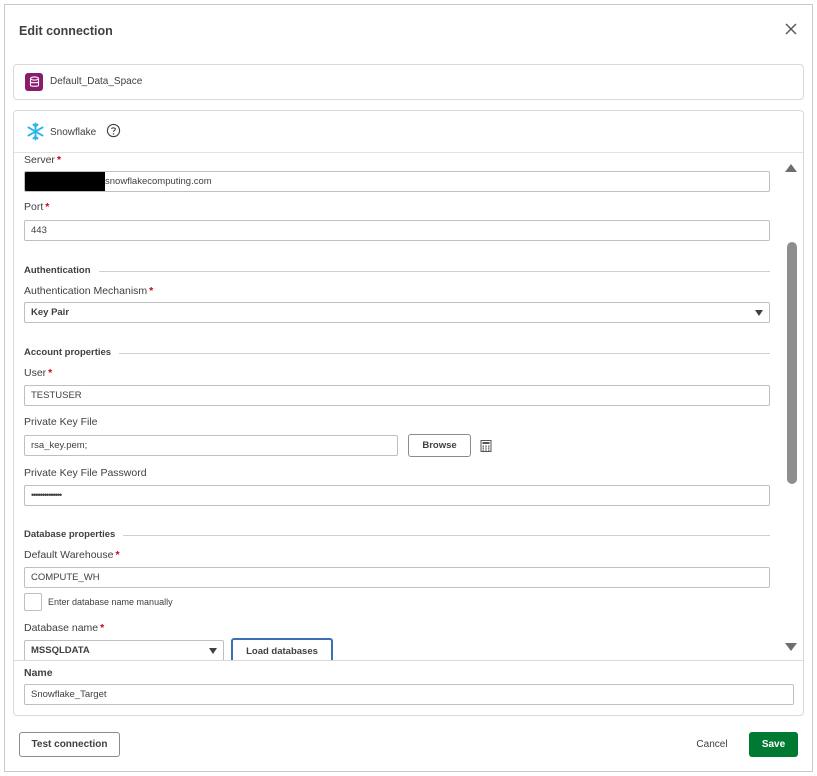 The height and width of the screenshot is (776, 817). Describe the element at coordinates (773, 744) in the screenshot. I see `save-button: Save` at that location.